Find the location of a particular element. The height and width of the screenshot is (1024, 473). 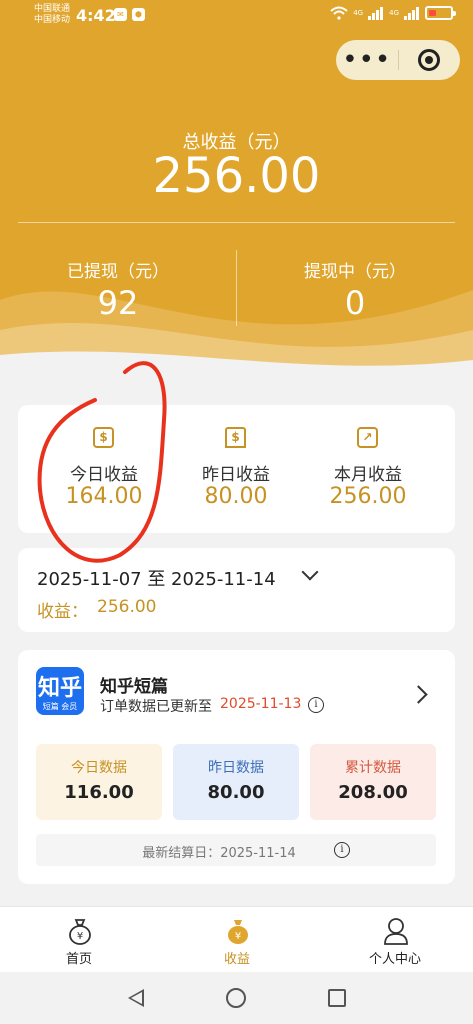

app-name: 知乎短篇 is located at coordinates (134, 687).